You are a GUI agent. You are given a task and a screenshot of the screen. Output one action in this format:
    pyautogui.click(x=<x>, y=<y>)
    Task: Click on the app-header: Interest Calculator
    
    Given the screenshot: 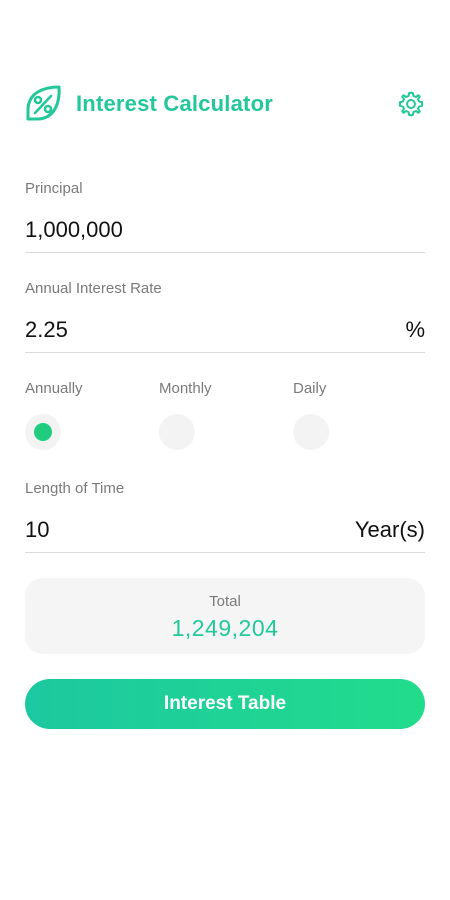 What is the action you would take?
    pyautogui.click(x=225, y=104)
    